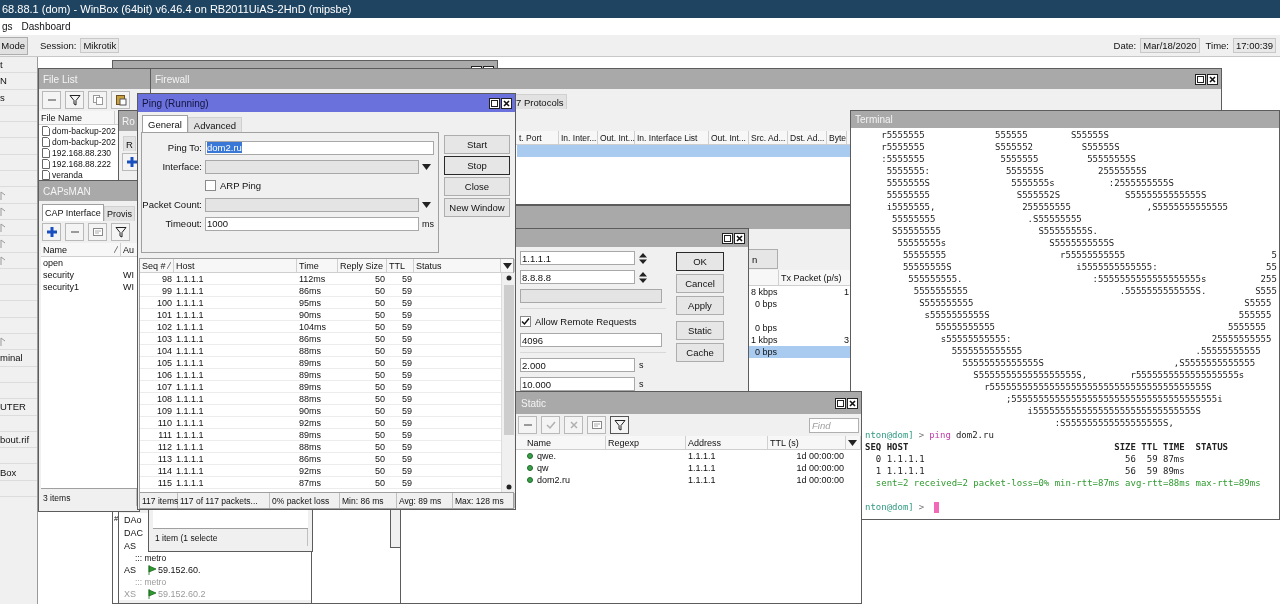 The image size is (1280, 604). Describe the element at coordinates (700, 305) in the screenshot. I see `window-button: Apply` at that location.